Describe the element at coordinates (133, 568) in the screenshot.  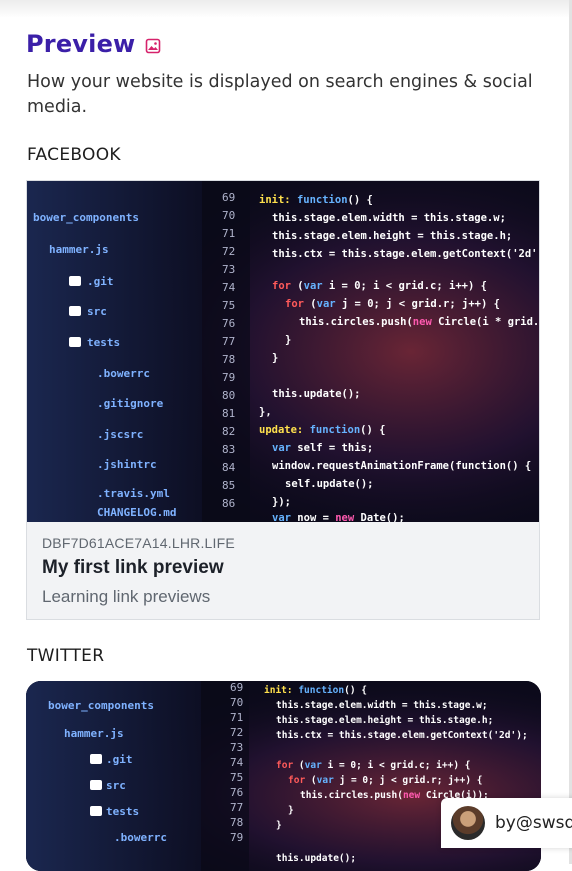
I see `link-title: My first link preview` at that location.